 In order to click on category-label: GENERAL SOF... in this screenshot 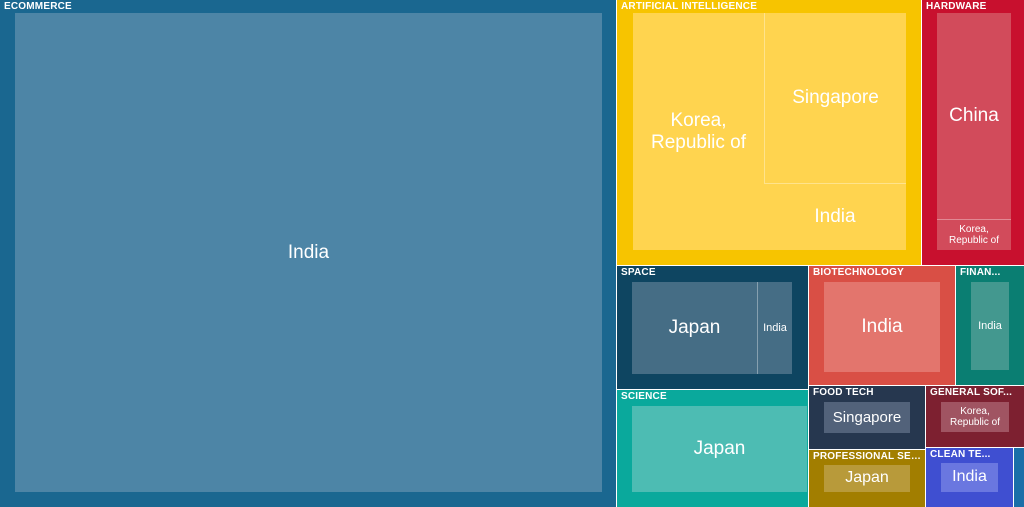, I will do `click(971, 392)`.